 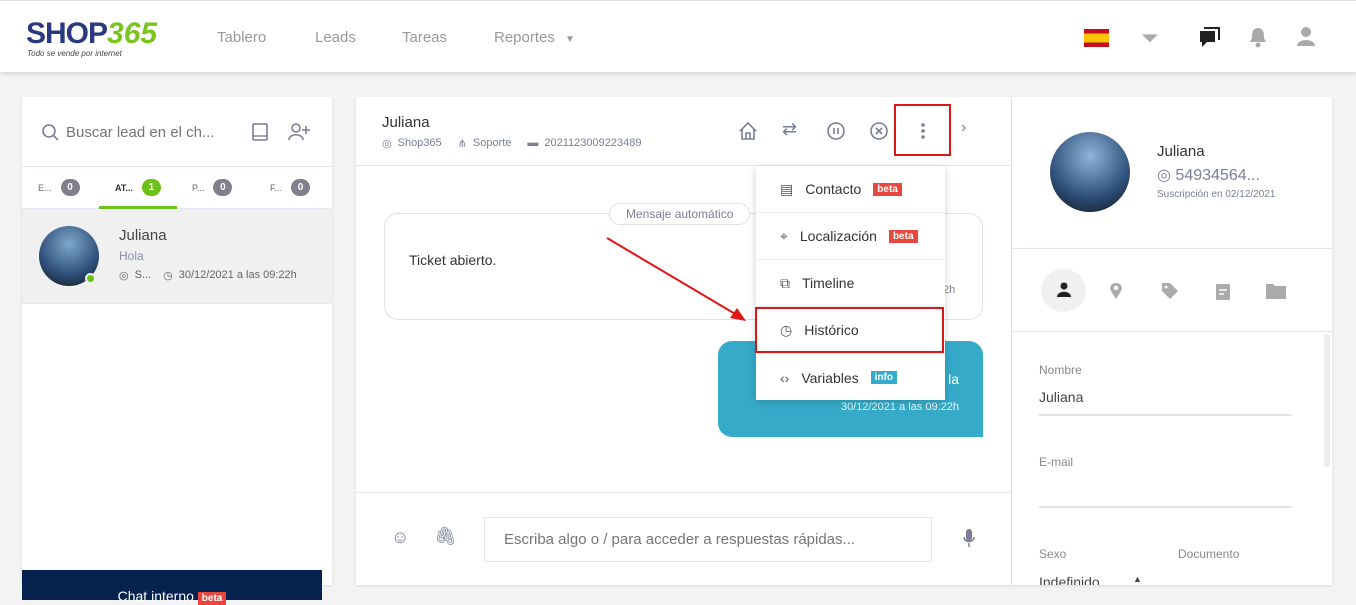 I want to click on online-indicator, so click(x=90, y=278).